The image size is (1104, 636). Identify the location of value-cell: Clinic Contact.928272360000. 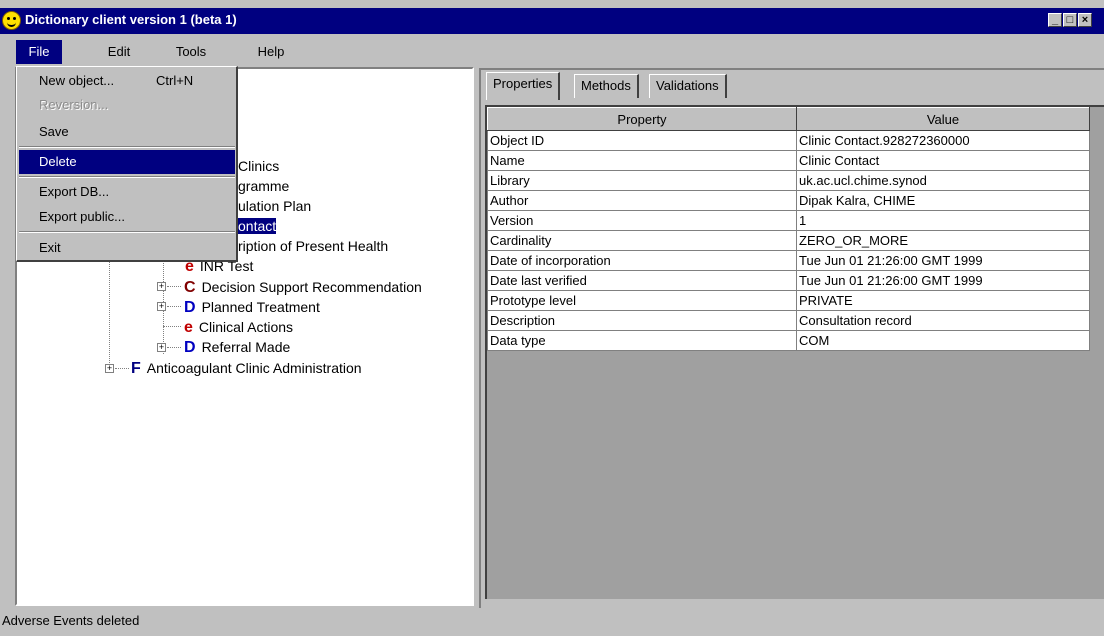
(943, 140).